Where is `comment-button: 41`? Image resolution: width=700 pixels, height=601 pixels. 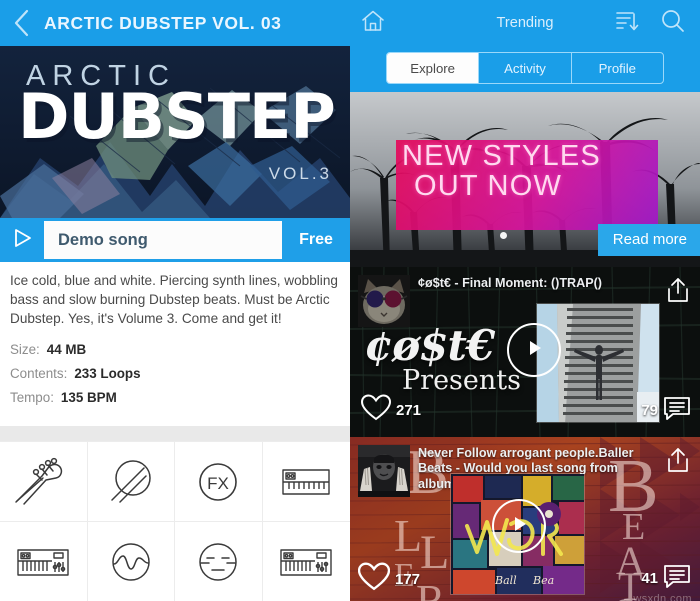 comment-button: 41 is located at coordinates (666, 578).